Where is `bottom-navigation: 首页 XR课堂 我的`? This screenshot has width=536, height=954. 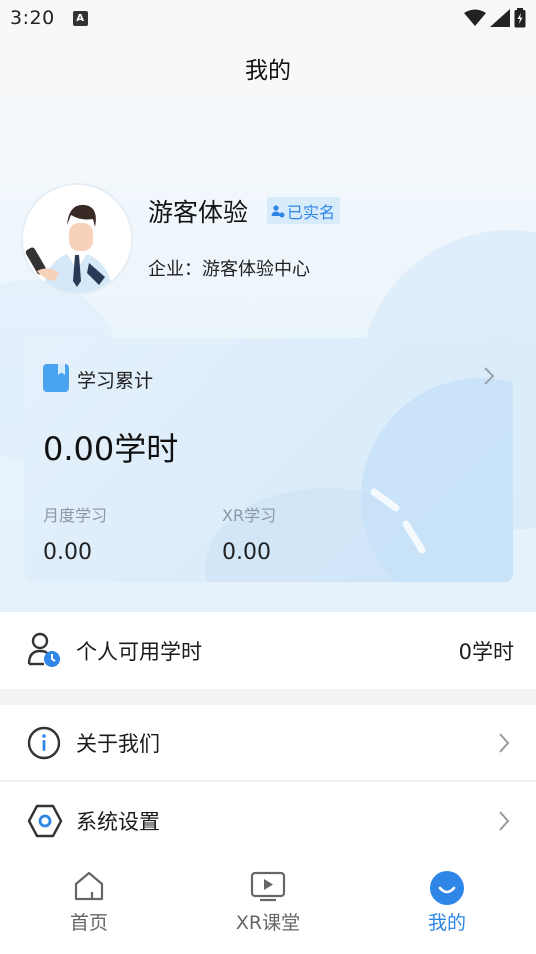
bottom-navigation: 首页 XR课堂 我的 is located at coordinates (268, 907).